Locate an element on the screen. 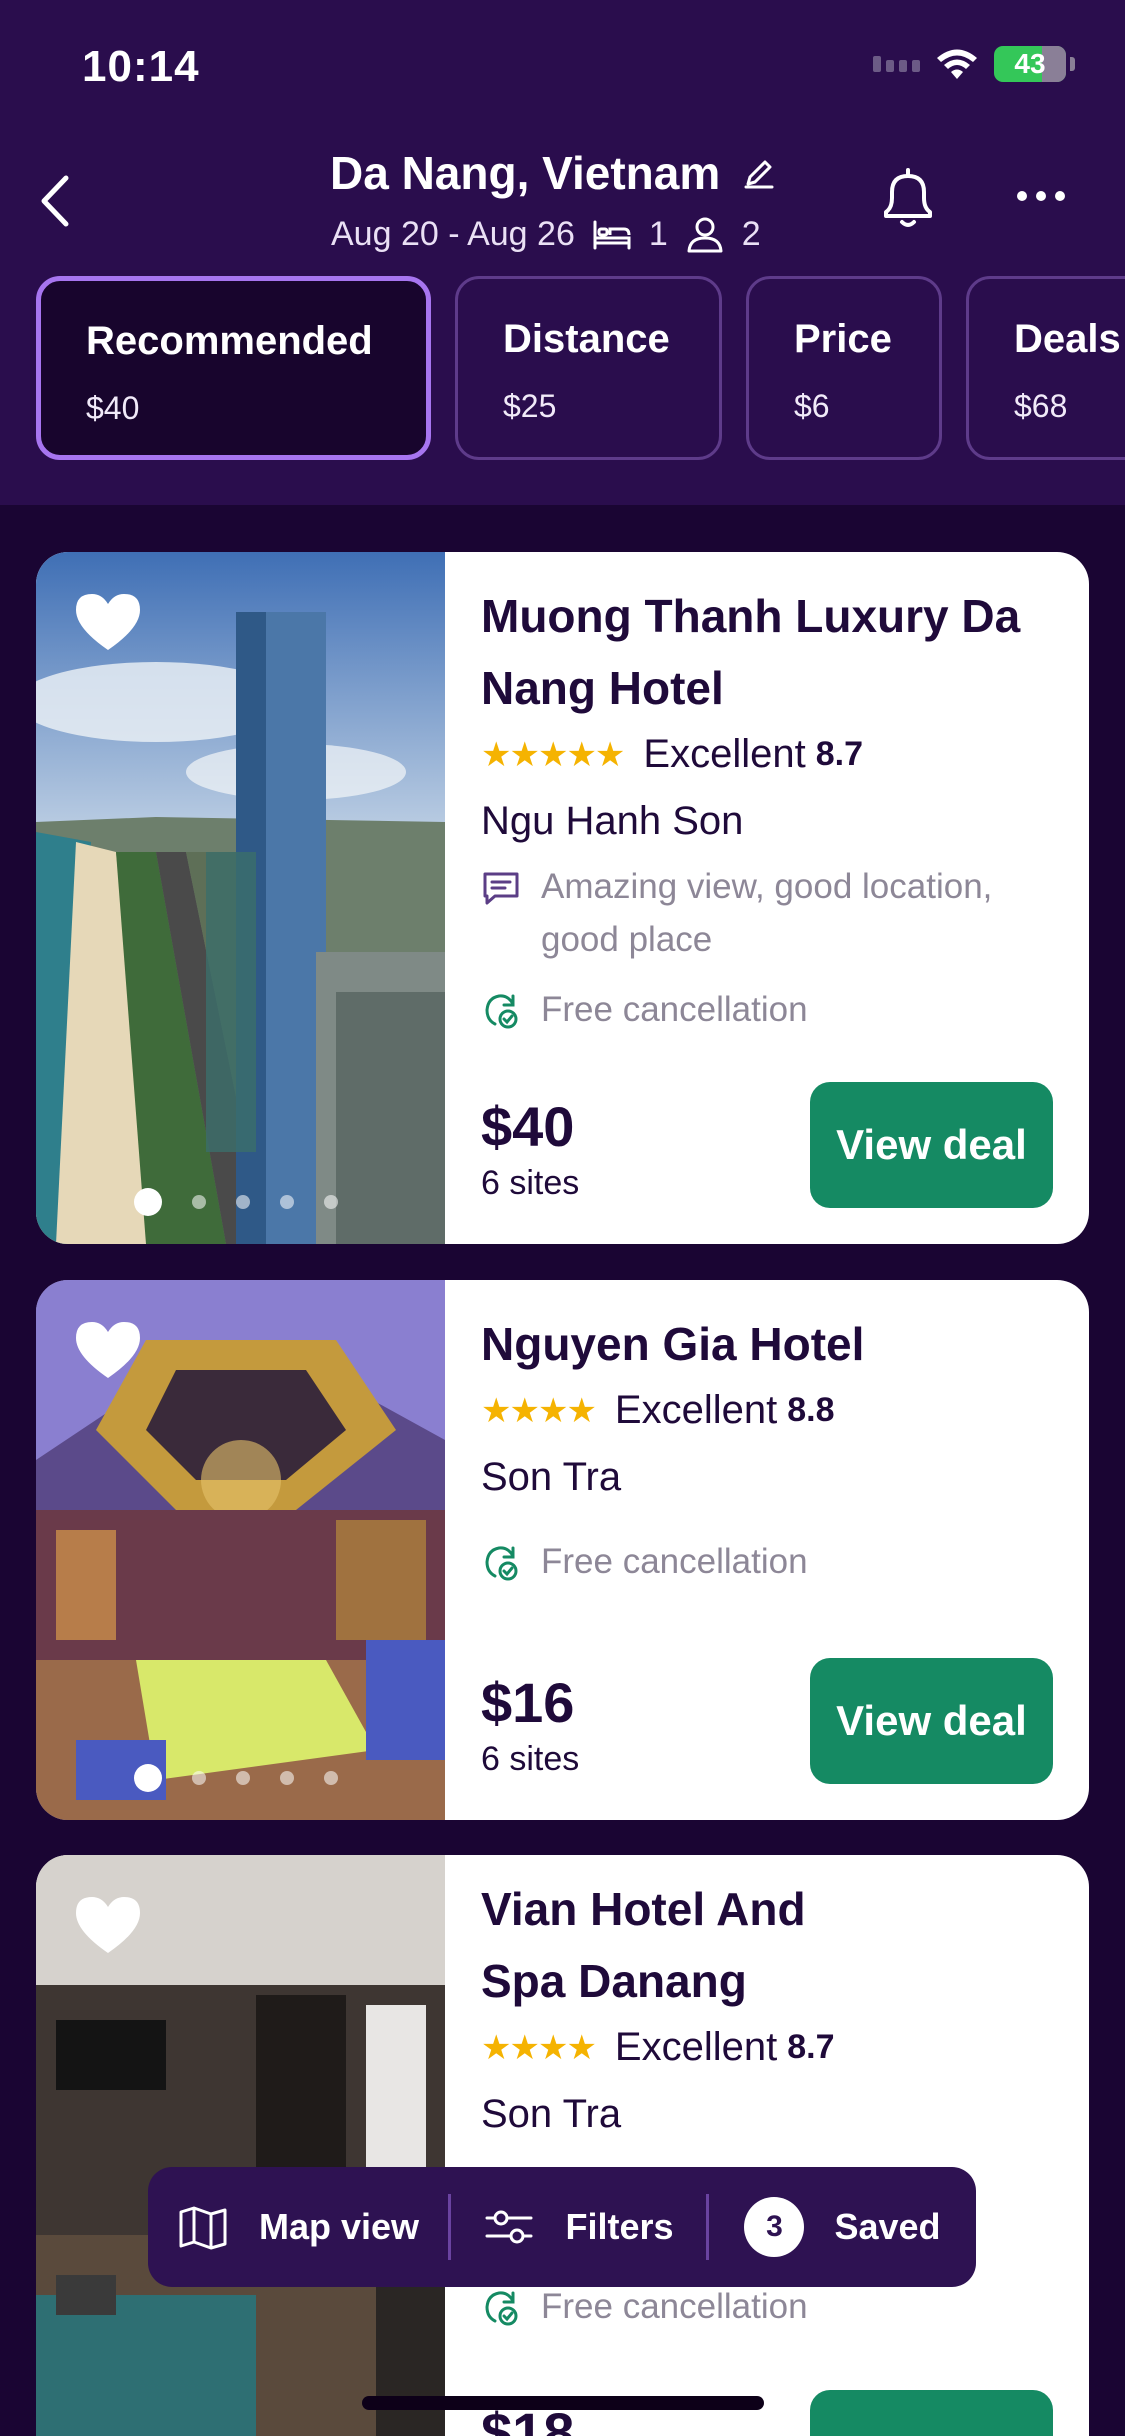 This screenshot has height=2436, width=1125. battery-level: 43 is located at coordinates (1030, 63).